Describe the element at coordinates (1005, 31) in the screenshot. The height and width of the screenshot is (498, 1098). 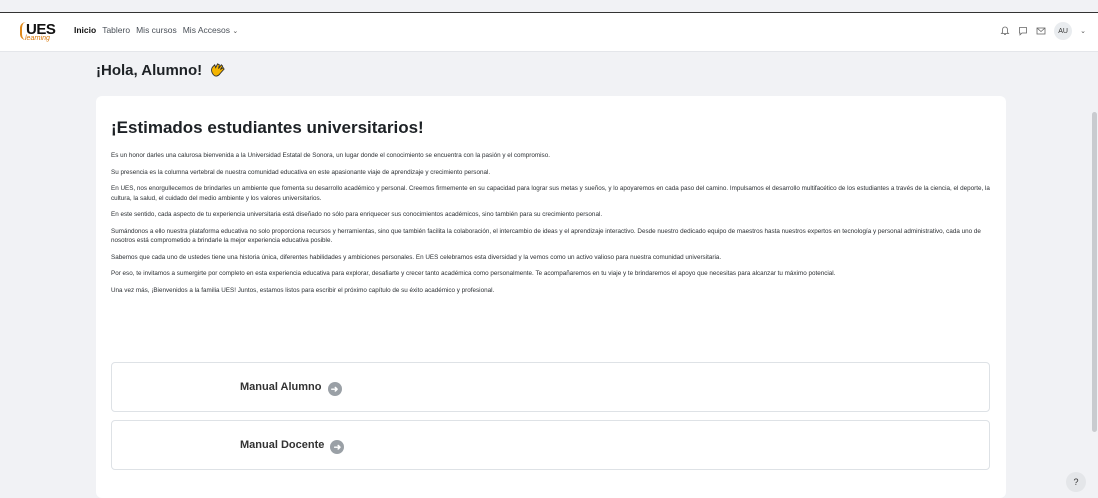
I see `bell-icon` at that location.